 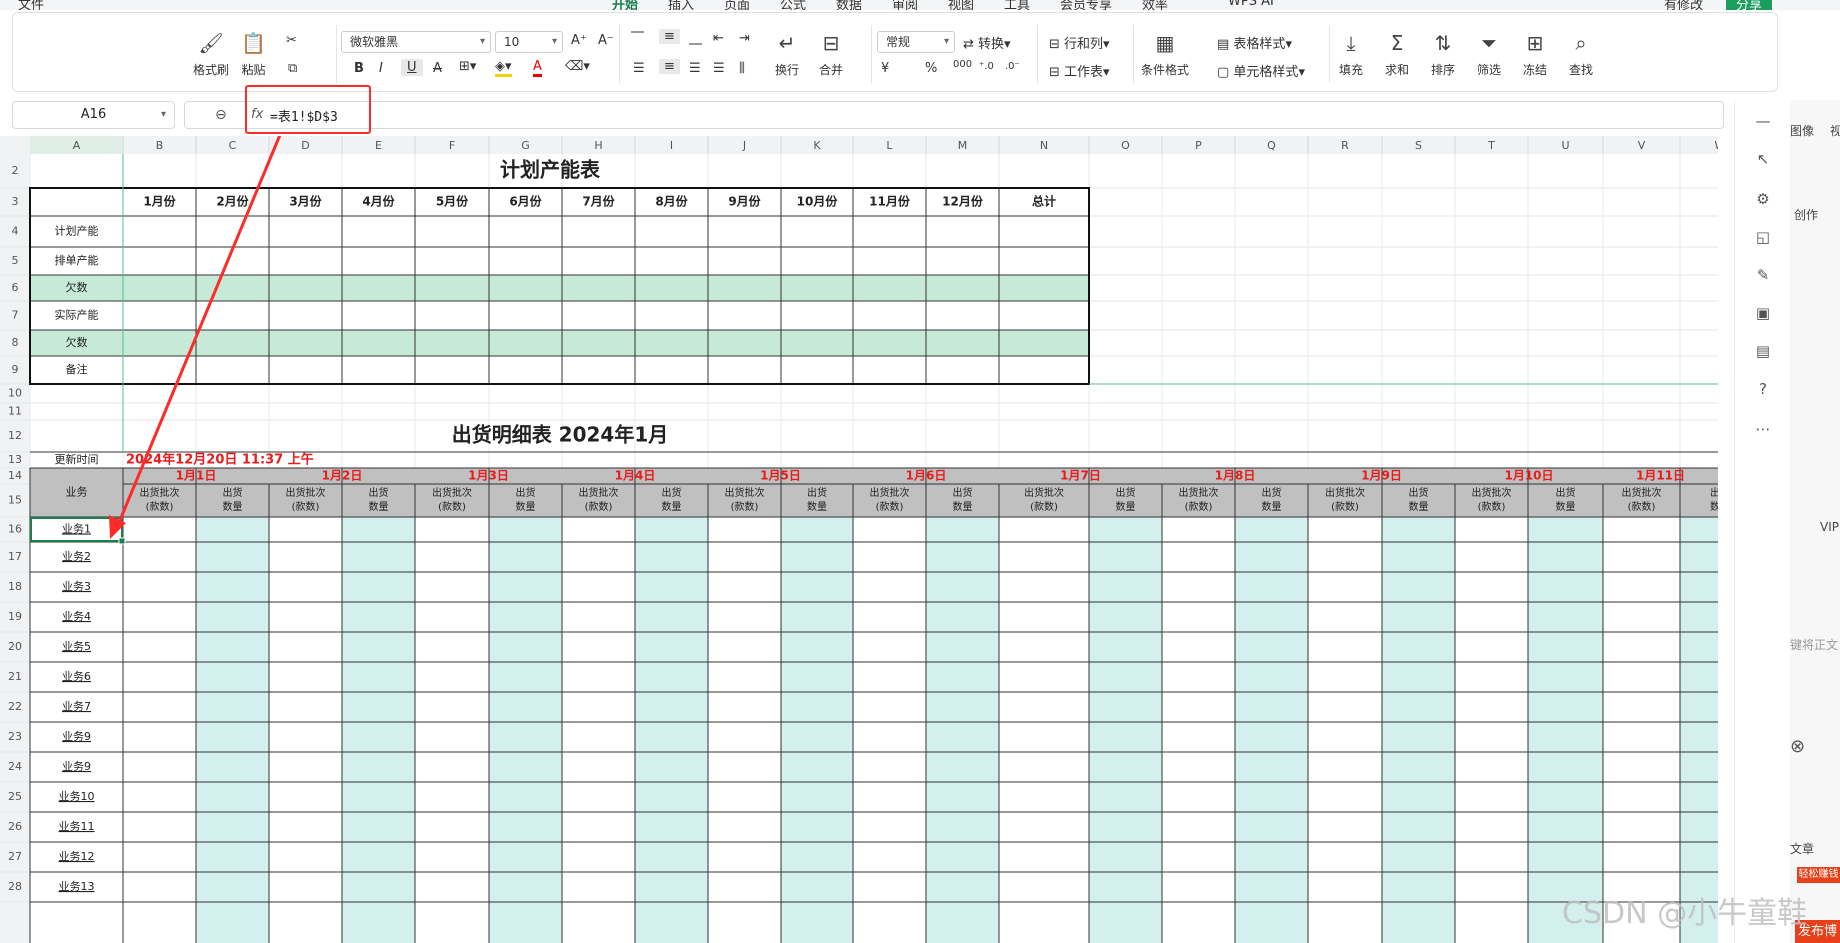 What do you see at coordinates (1079, 42) in the screenshot?
I see `rows-cols-button: ⊟ 行和列▾` at bounding box center [1079, 42].